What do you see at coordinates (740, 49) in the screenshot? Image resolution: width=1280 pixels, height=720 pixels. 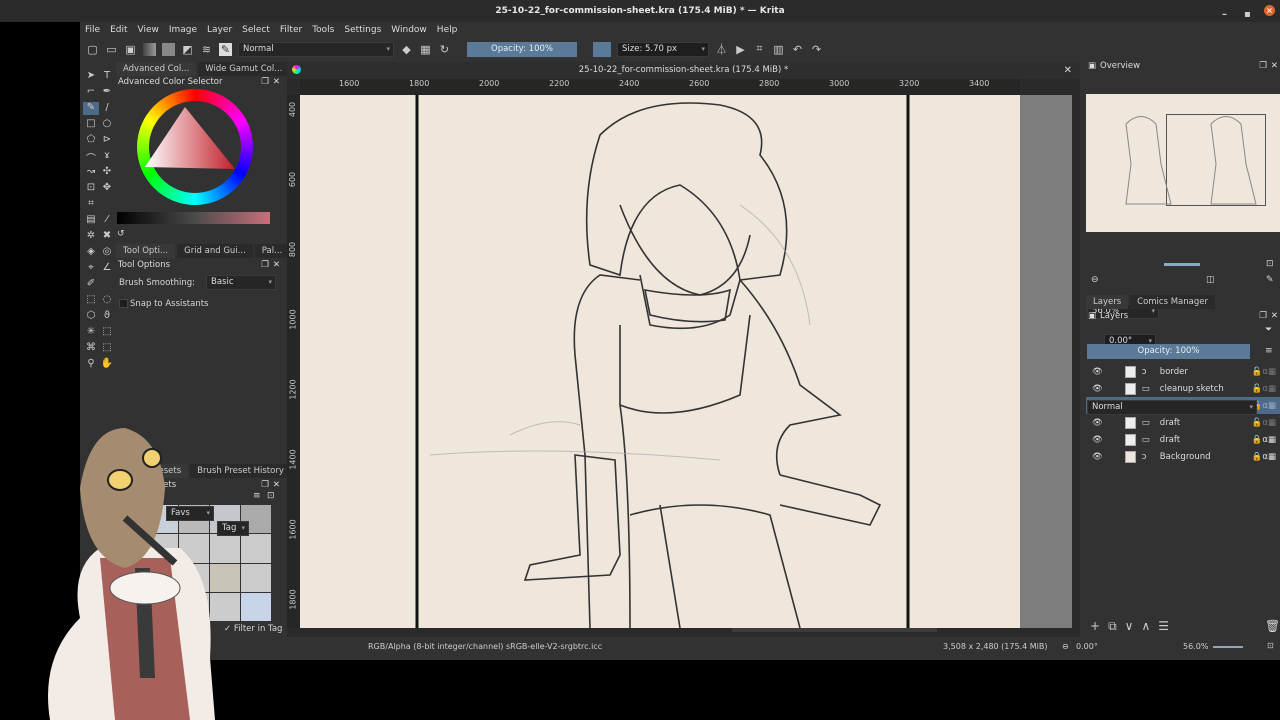 I see `mirror-vertical-icon: ▶` at bounding box center [740, 49].